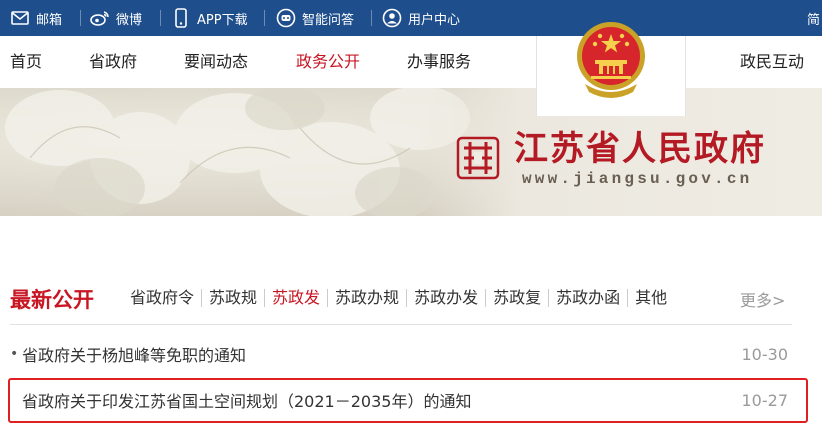 The height and width of the screenshot is (439, 822). I want to click on topbar-qa-label: 智能问答, so click(328, 20).